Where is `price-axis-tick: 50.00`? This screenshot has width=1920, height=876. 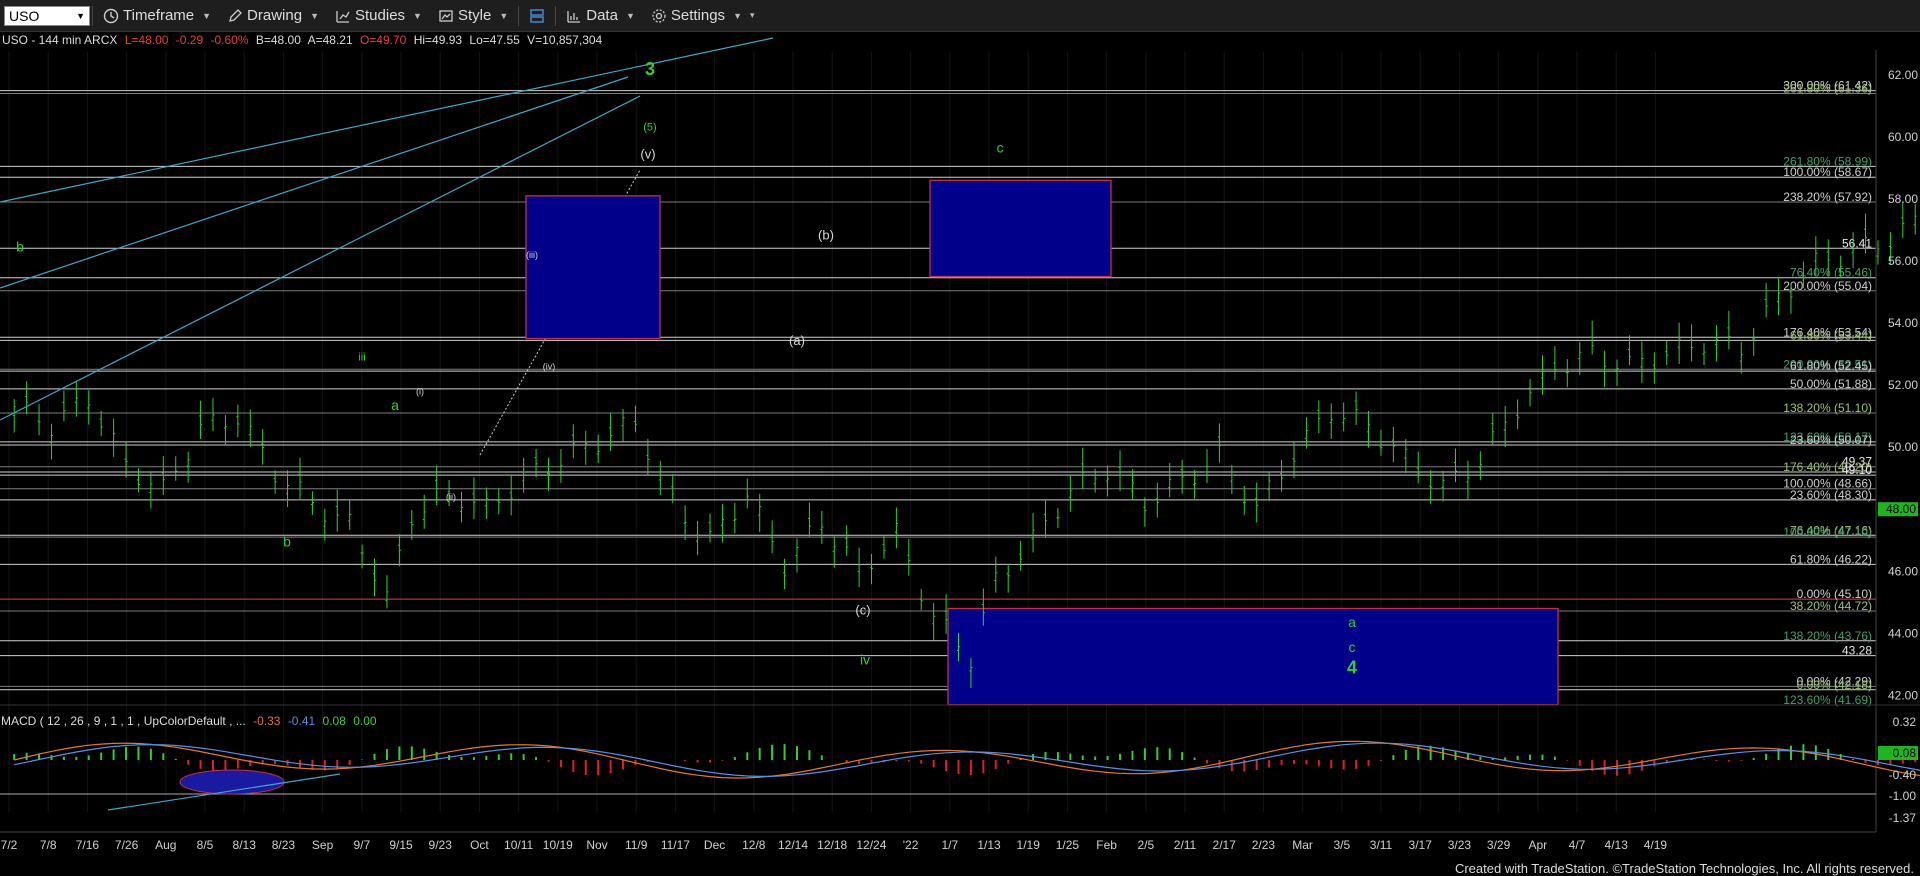 price-axis-tick: 50.00 is located at coordinates (1903, 447).